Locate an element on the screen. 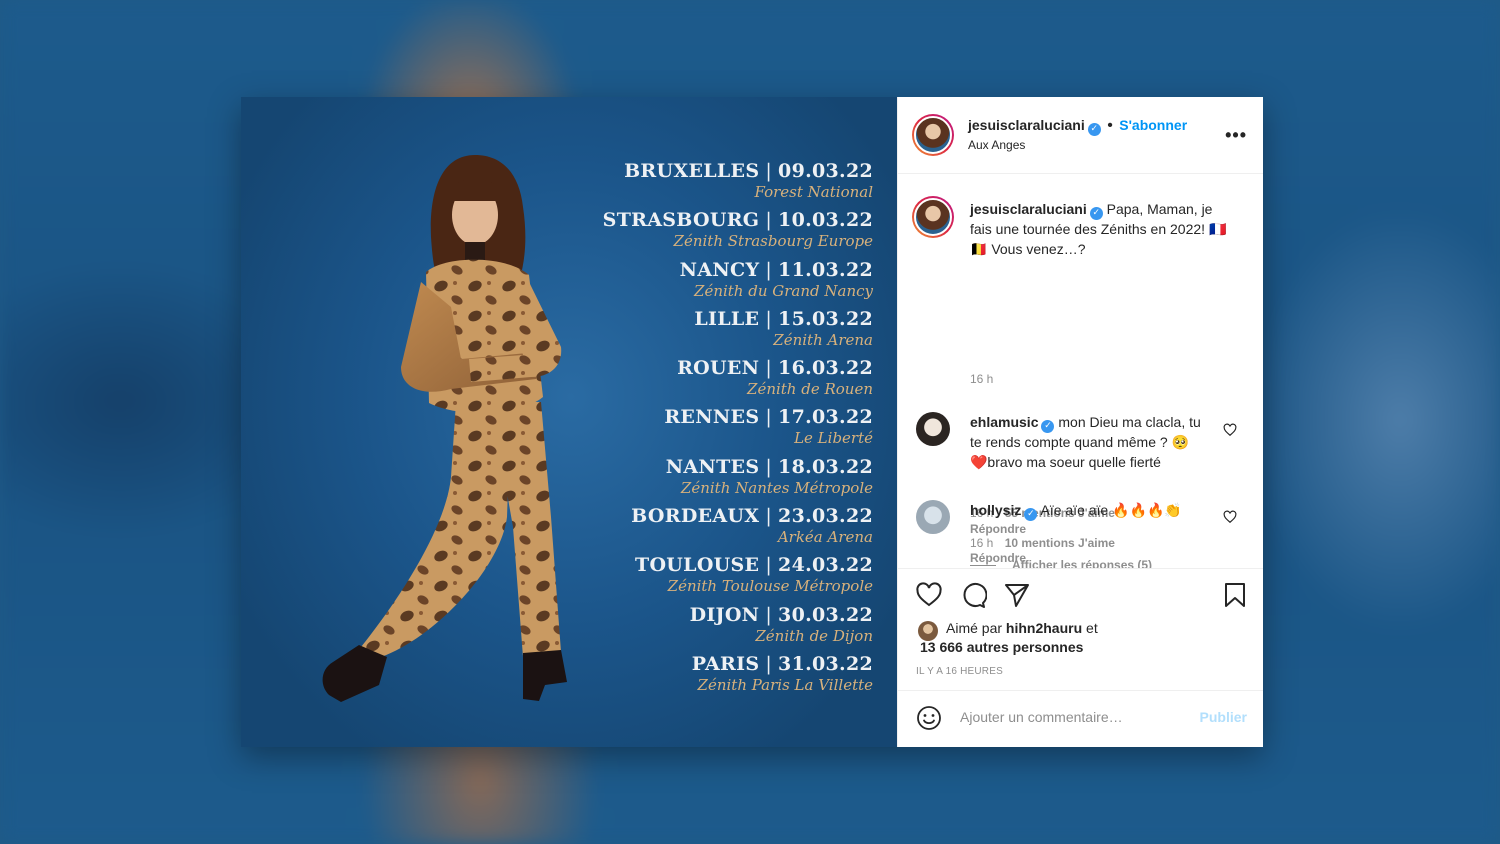  tour-city: NANCY is located at coordinates (719, 269).